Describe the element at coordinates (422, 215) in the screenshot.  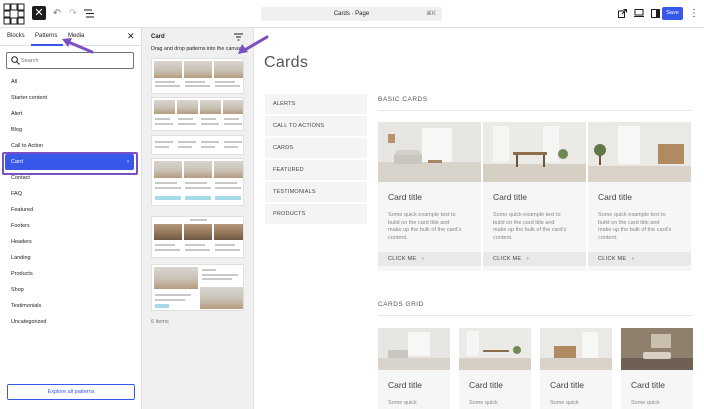
I see `card-text-line: Some quick example text to` at that location.